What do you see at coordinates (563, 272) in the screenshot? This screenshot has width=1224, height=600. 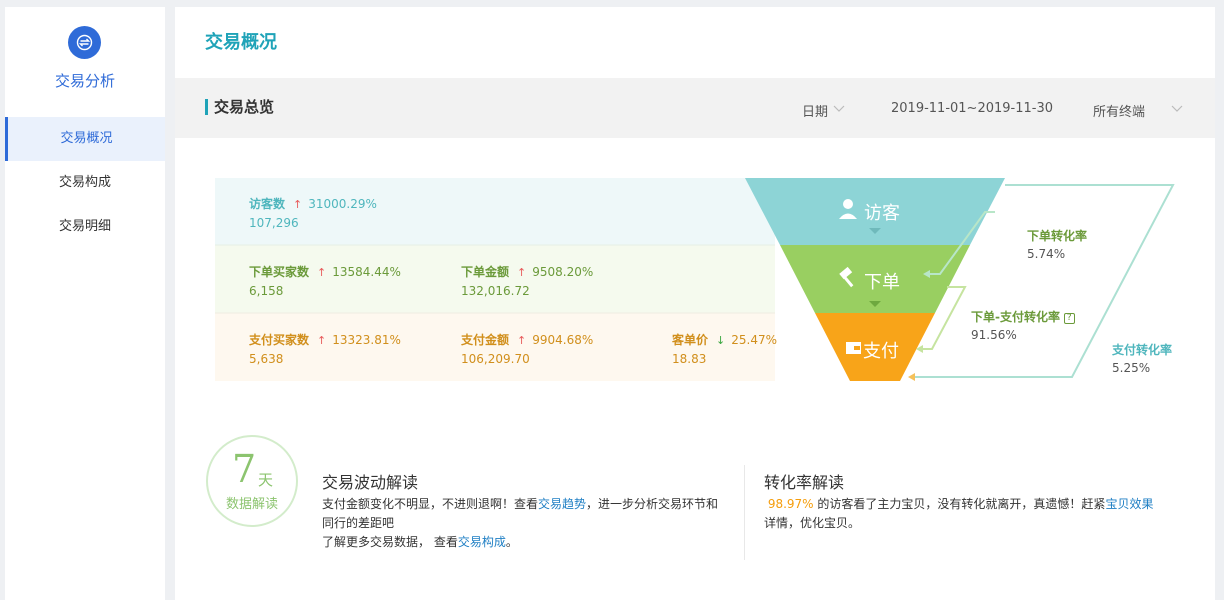 I see `metric-pct: 9508.20%` at bounding box center [563, 272].